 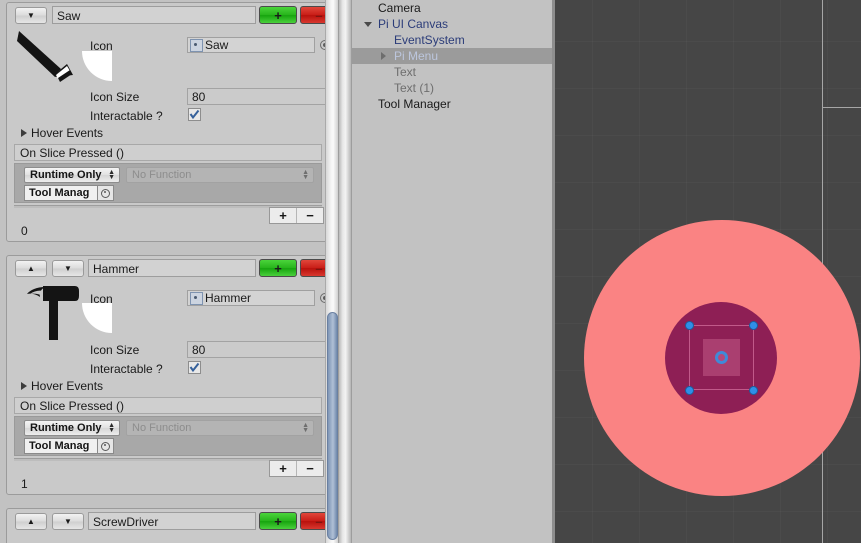 I want to click on slice-collapse-button-2: ▼, so click(x=68, y=521).